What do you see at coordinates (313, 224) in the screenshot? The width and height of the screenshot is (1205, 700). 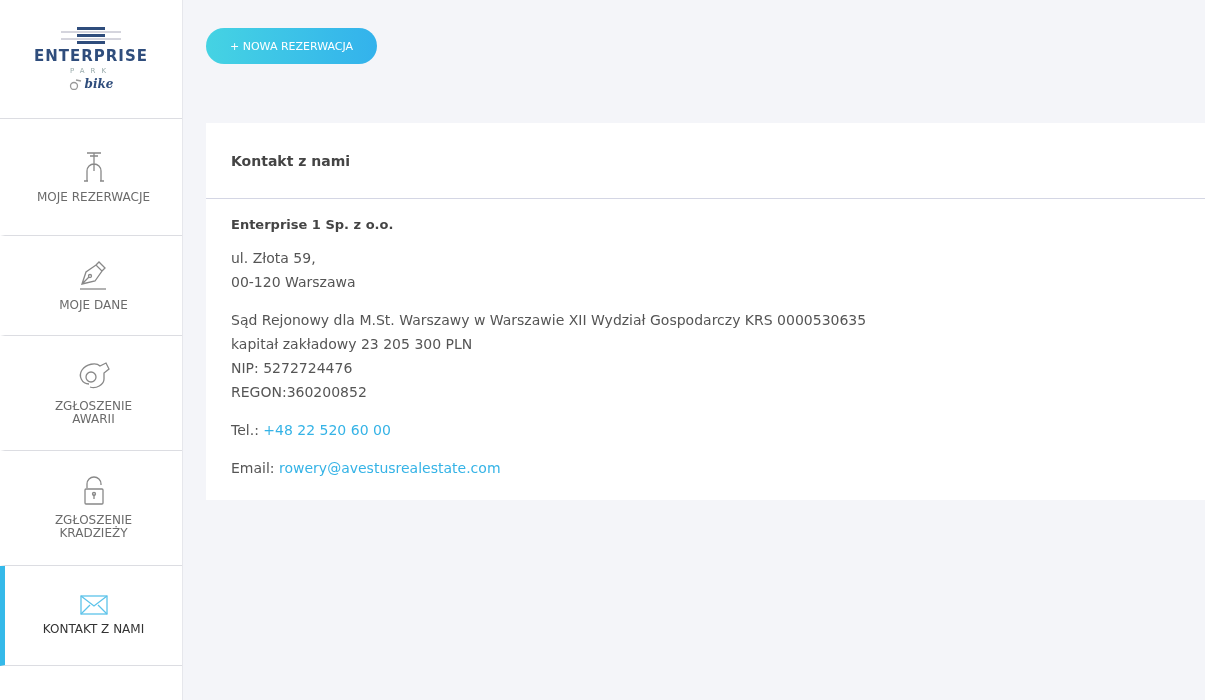 I see `company-name: Enterprise 1 Sp. z o.o.` at bounding box center [313, 224].